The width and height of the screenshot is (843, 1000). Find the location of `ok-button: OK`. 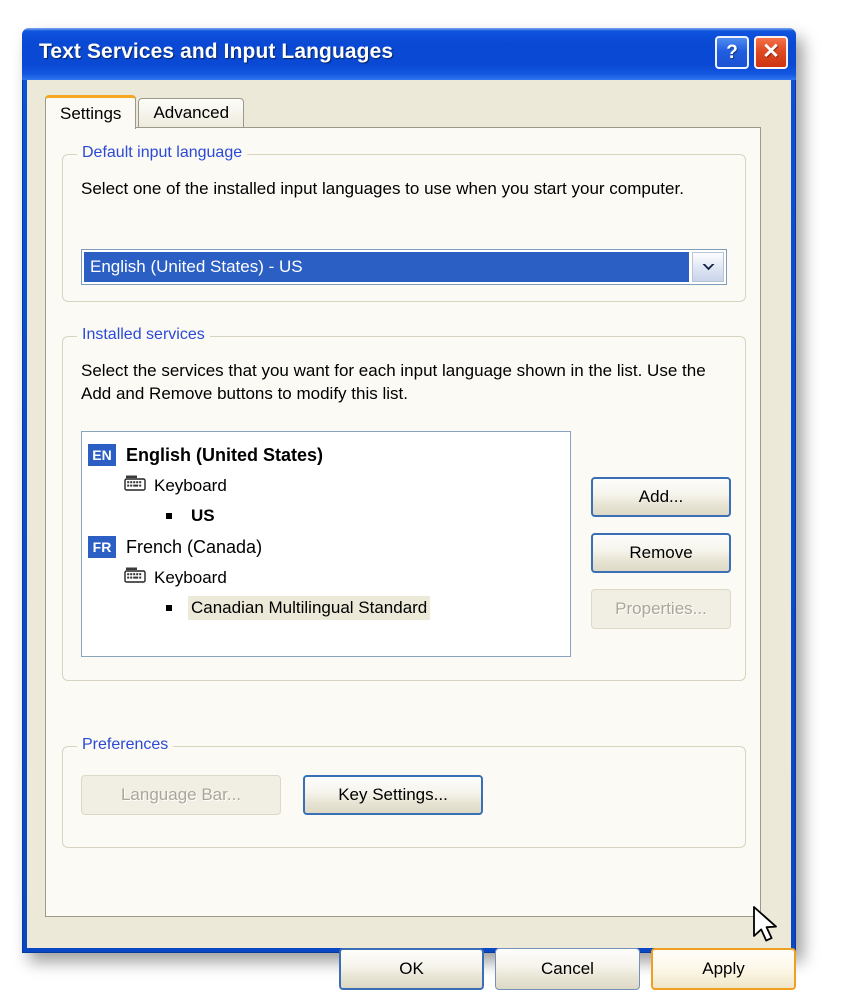

ok-button: OK is located at coordinates (411, 969).